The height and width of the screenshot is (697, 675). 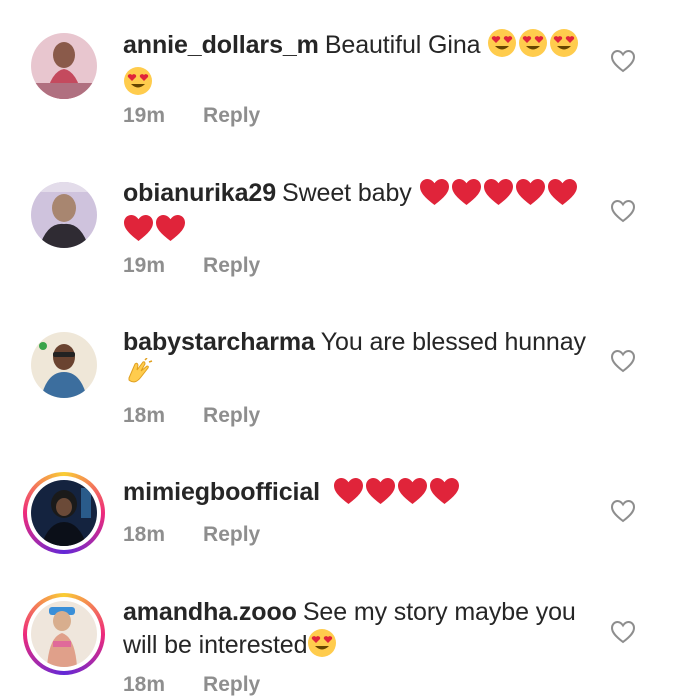 What do you see at coordinates (221, 45) in the screenshot?
I see `comment-username: annie_dollars_m` at bounding box center [221, 45].